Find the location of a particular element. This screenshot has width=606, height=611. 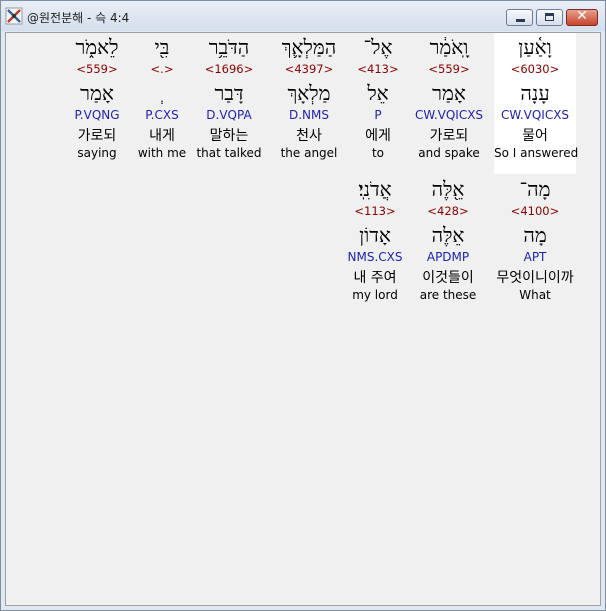

strong-number: <428> is located at coordinates (448, 211).